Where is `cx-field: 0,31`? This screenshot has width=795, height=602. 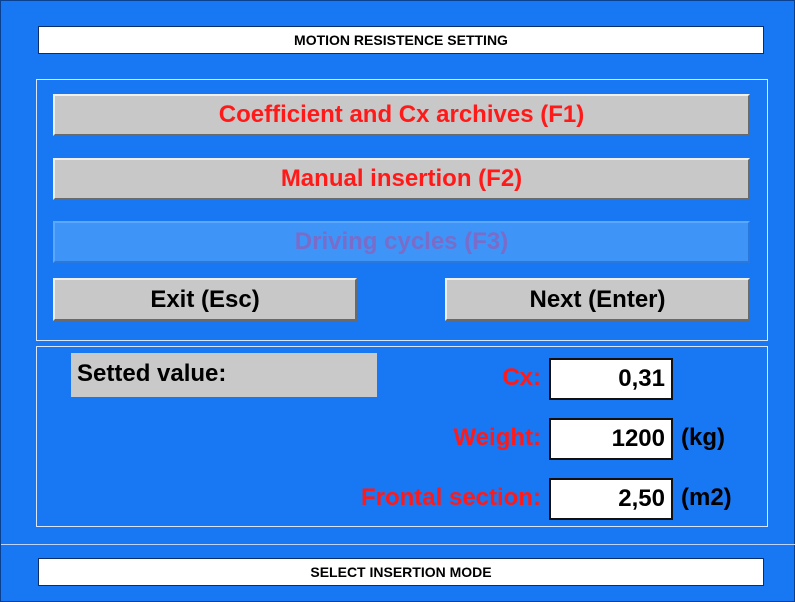
cx-field: 0,31 is located at coordinates (611, 379).